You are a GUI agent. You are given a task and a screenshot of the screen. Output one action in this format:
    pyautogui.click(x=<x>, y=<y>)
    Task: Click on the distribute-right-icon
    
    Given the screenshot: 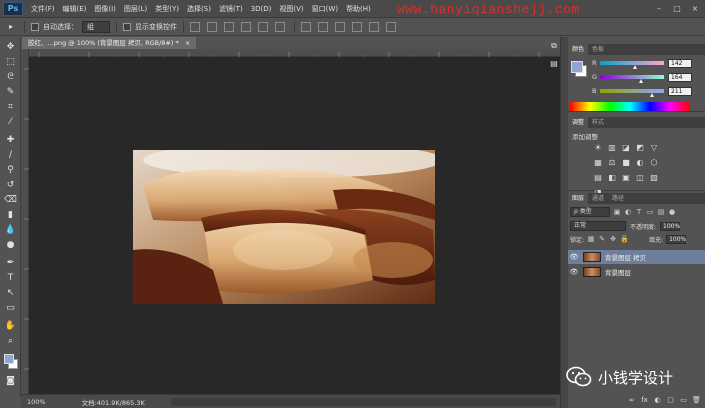 What is the action you would take?
    pyautogui.click(x=391, y=26)
    